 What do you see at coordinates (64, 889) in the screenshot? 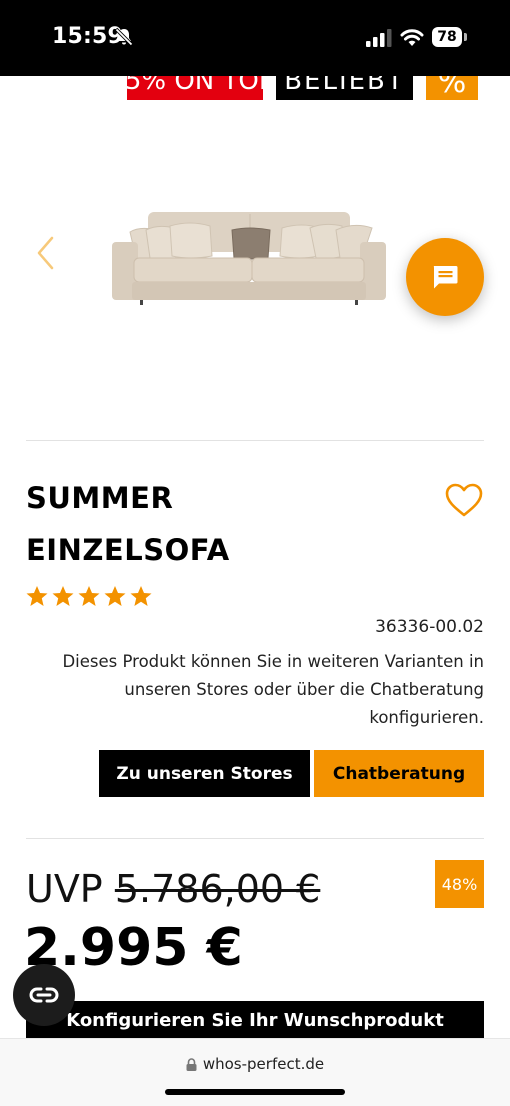
I see `uvp-label: UVP` at bounding box center [64, 889].